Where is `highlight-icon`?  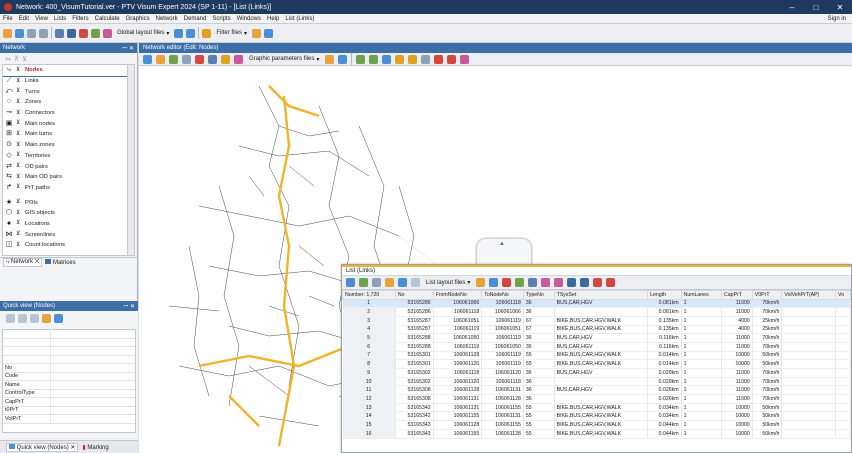 highlight-icon is located at coordinates (598, 282).